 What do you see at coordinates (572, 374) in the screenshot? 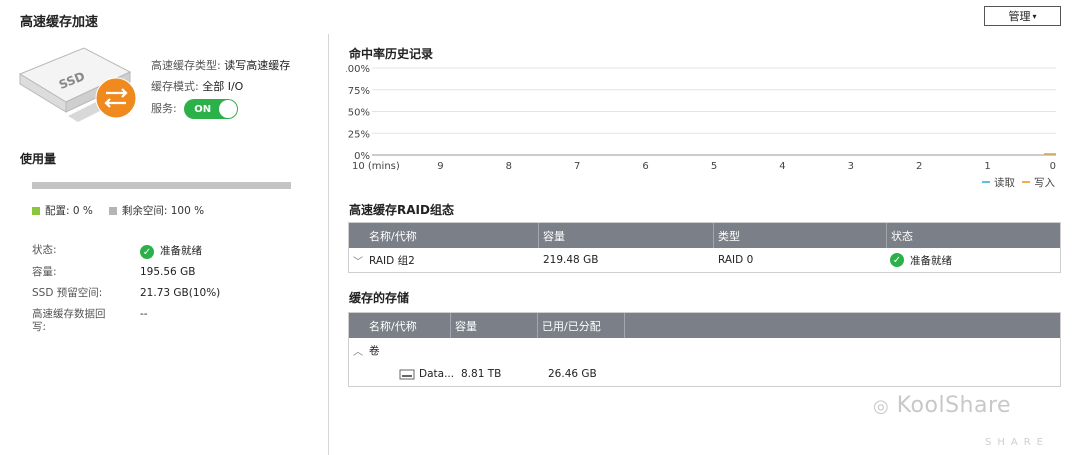
I see `storage-row-used: 26.46 GB` at bounding box center [572, 374].